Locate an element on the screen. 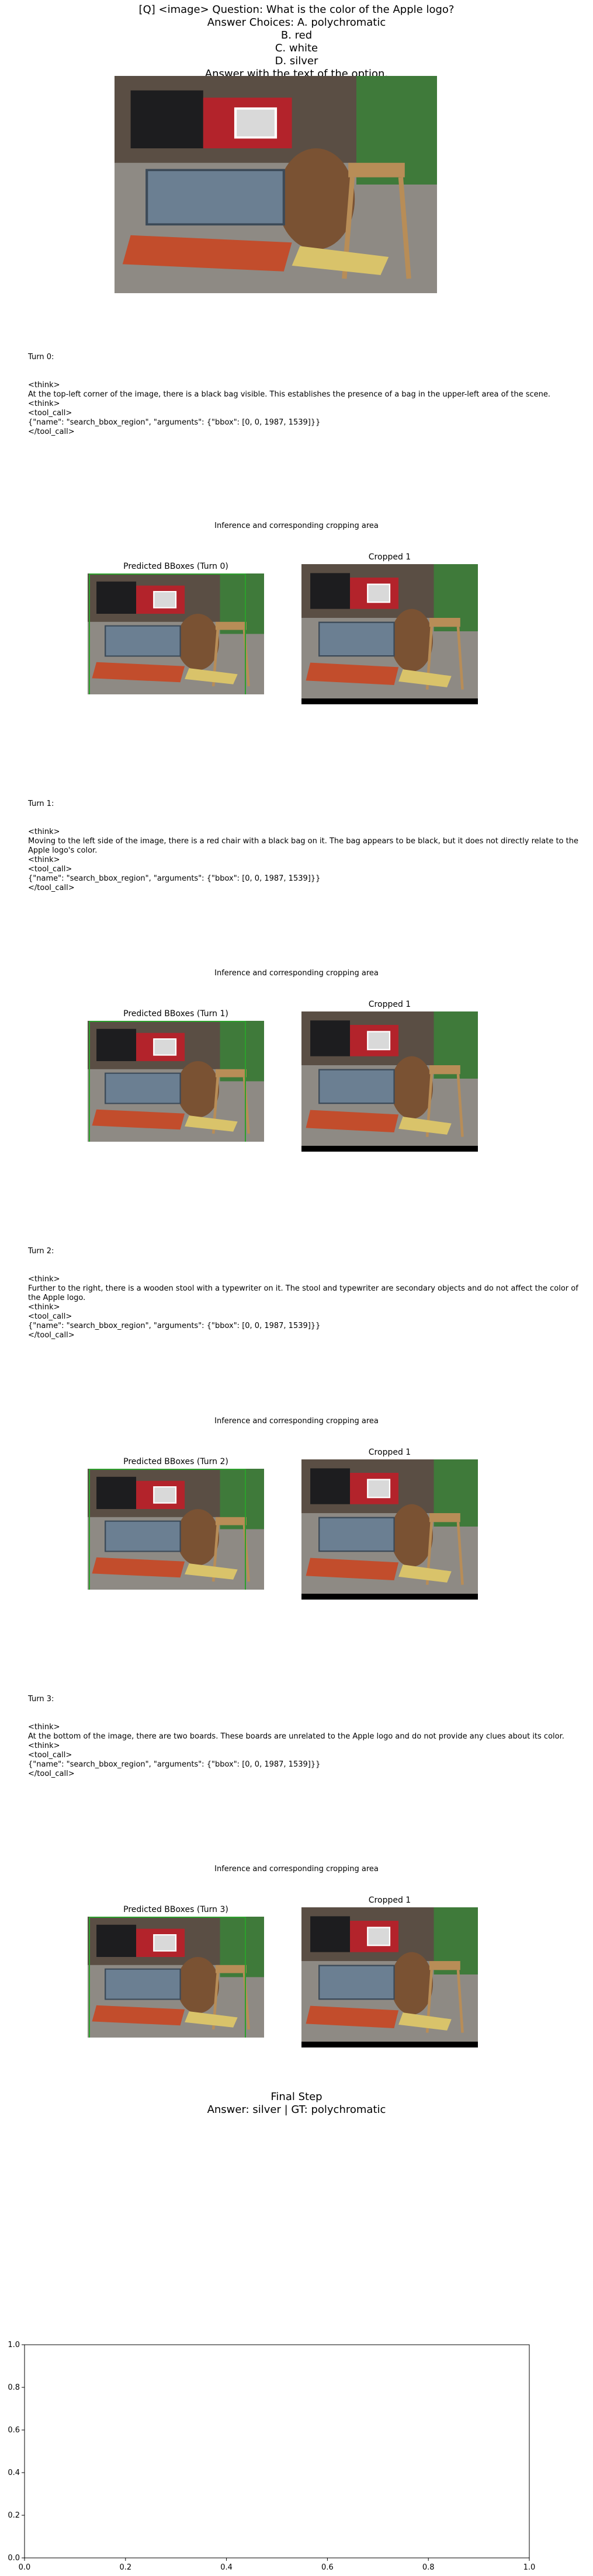 Image resolution: width=593 pixels, height=2576 pixels. y-tick-label: 0.0 is located at coordinates (14, 2558).